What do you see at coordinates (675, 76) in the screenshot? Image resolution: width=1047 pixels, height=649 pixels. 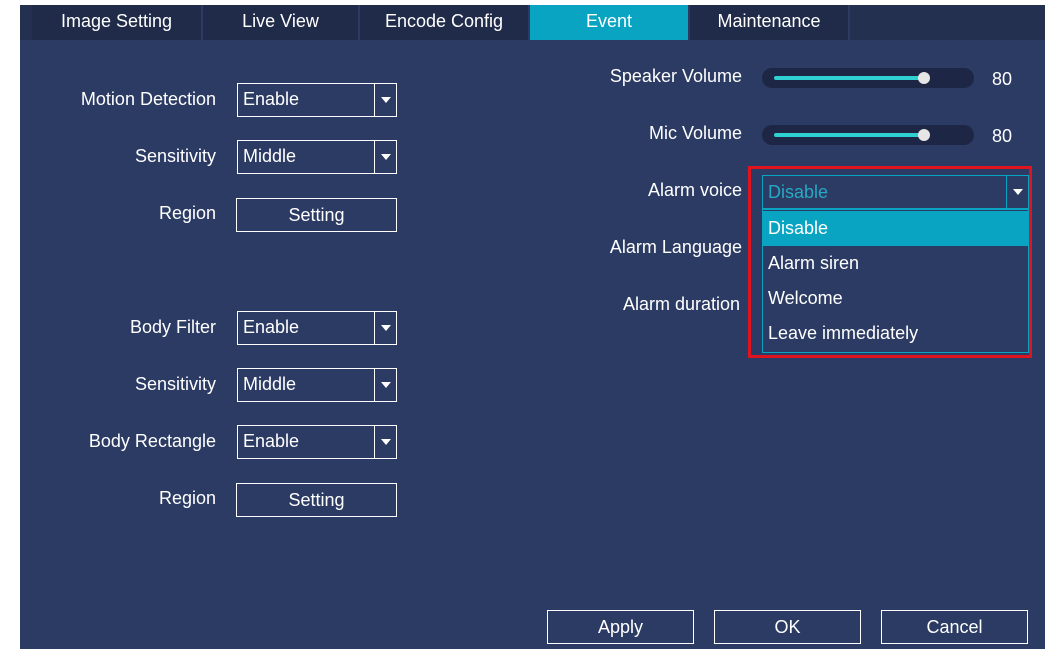 I see `speaker-volume-label: Speaker Volume` at bounding box center [675, 76].